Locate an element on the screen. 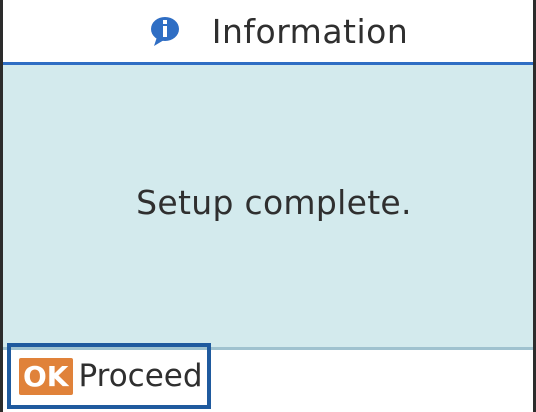  proceed-label: Proceed is located at coordinates (140, 376).